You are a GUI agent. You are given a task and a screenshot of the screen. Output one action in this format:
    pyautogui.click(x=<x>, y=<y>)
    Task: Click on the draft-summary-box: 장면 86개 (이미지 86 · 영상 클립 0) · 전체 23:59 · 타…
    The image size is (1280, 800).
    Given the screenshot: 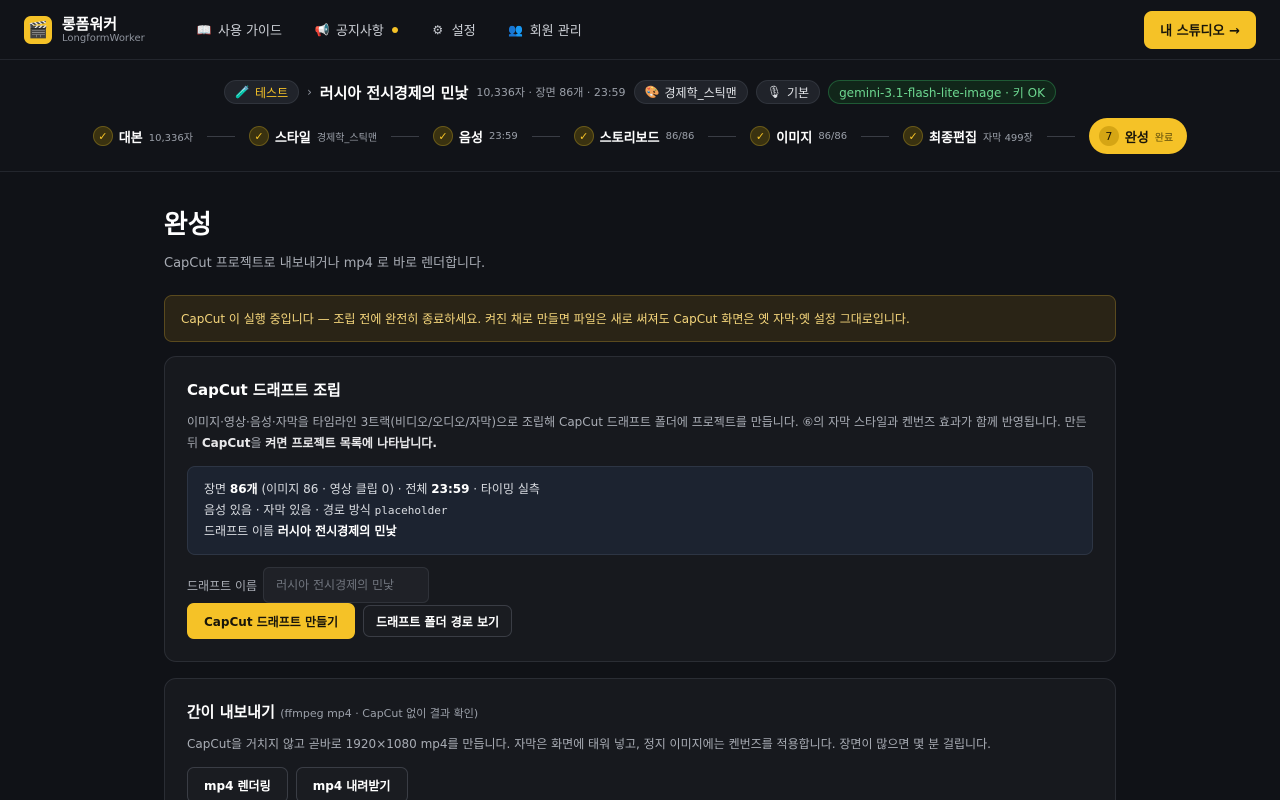 What is the action you would take?
    pyautogui.click(x=640, y=510)
    